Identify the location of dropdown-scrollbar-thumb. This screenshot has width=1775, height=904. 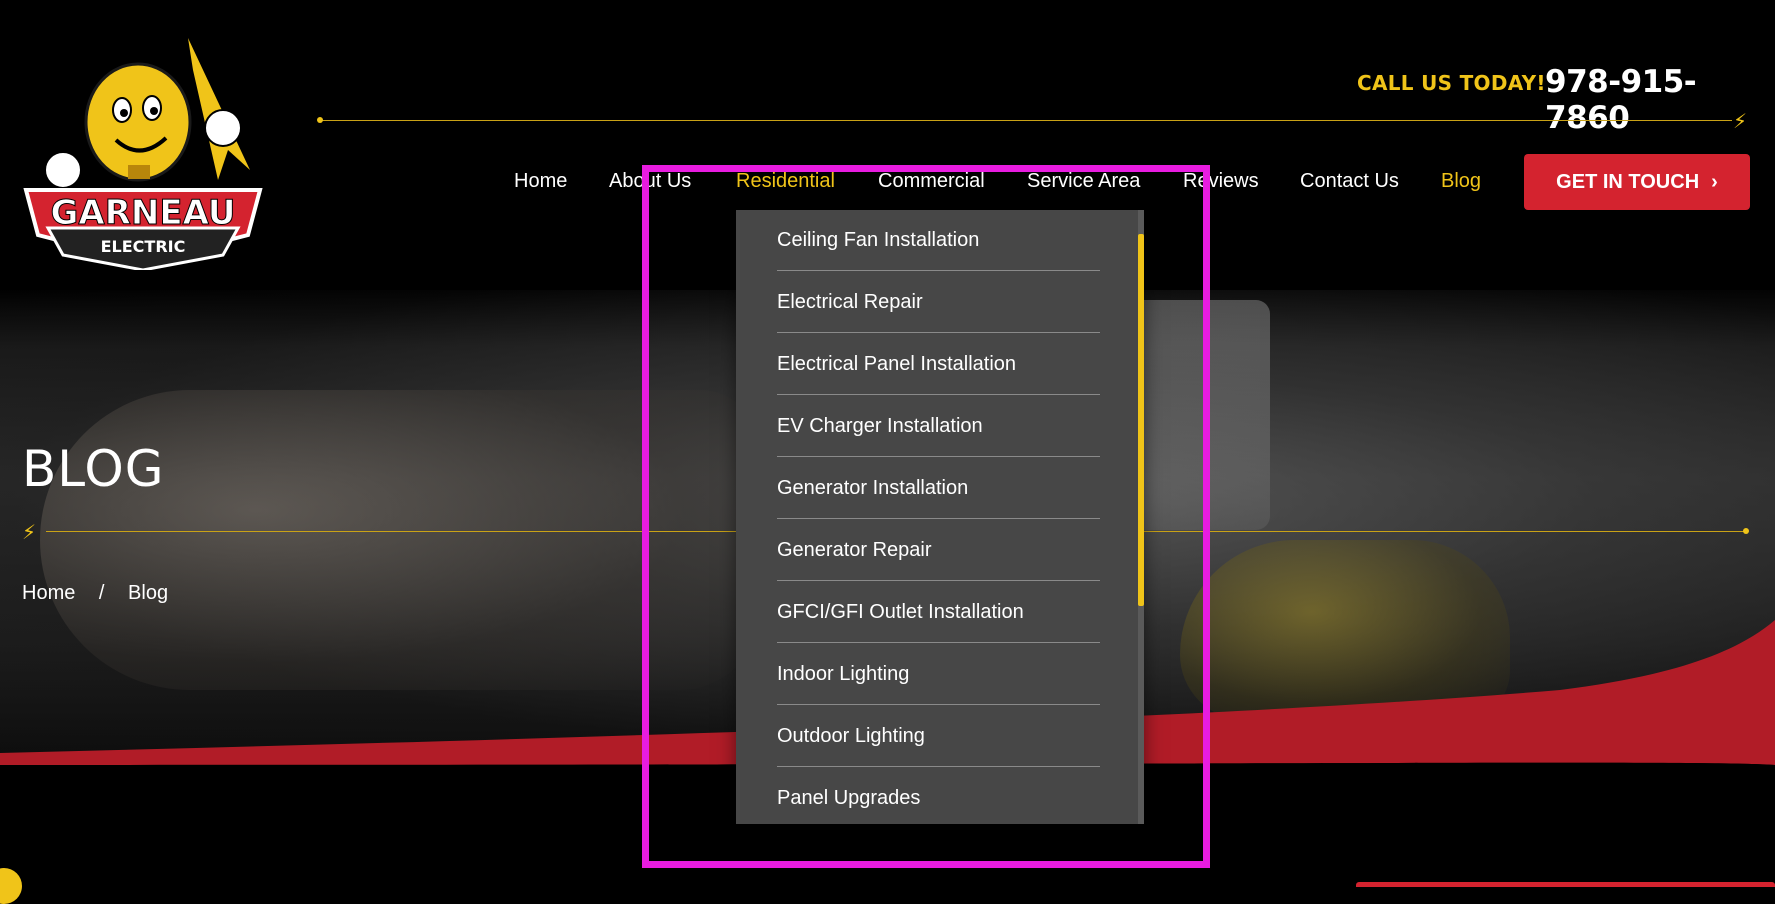
(1141, 420).